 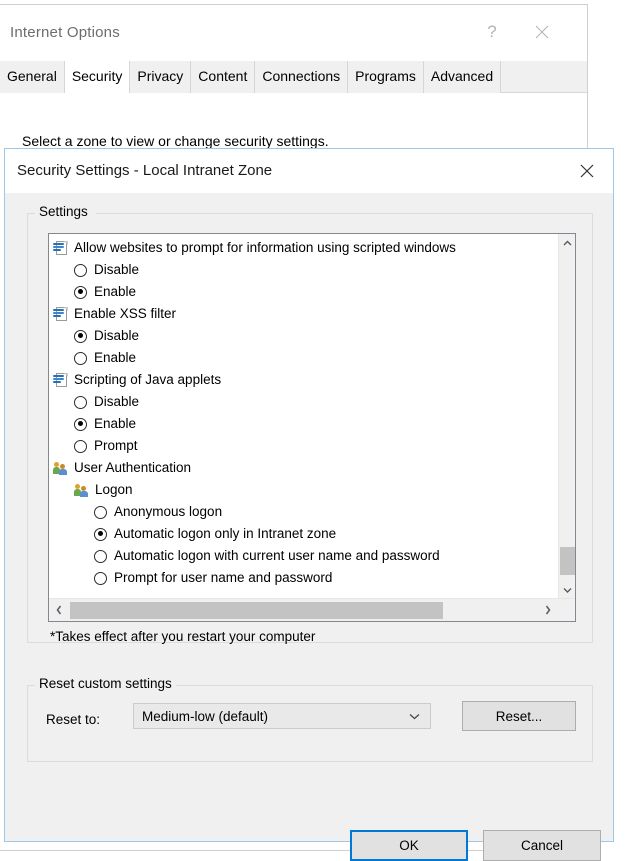 What do you see at coordinates (32, 77) in the screenshot?
I see `tab-general: General` at bounding box center [32, 77].